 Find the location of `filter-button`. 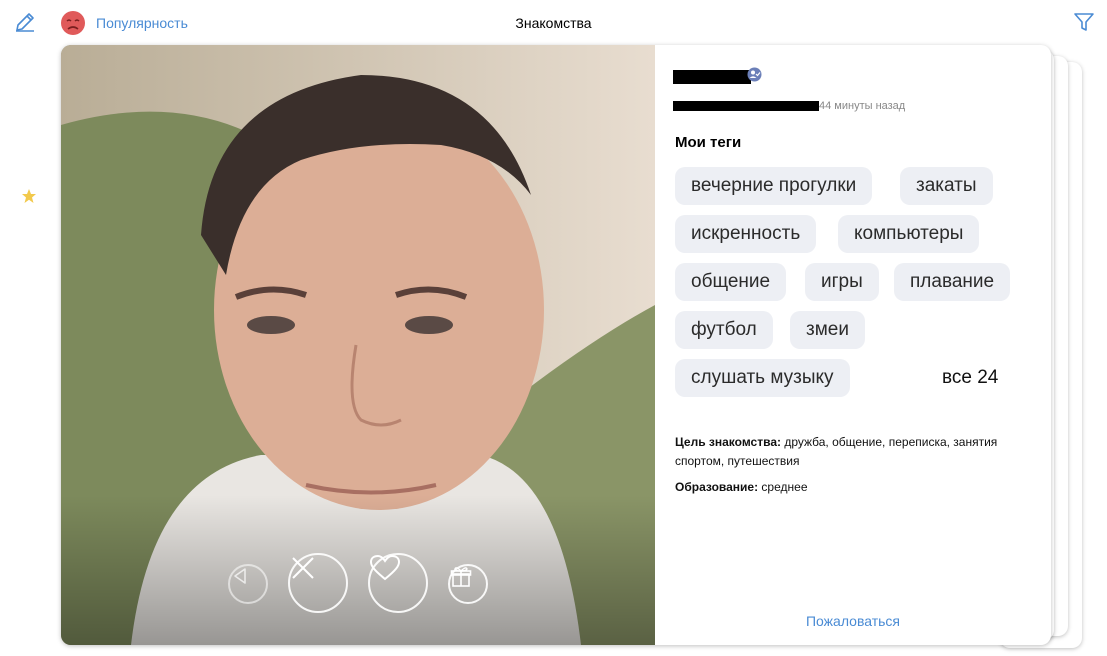

filter-button is located at coordinates (1084, 22).